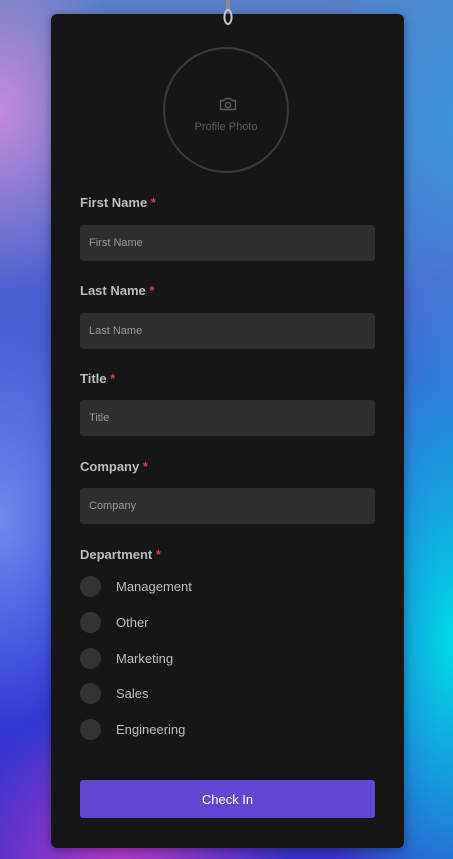 This screenshot has width=453, height=859. What do you see at coordinates (227, 799) in the screenshot?
I see `check-in-button: Check In` at bounding box center [227, 799].